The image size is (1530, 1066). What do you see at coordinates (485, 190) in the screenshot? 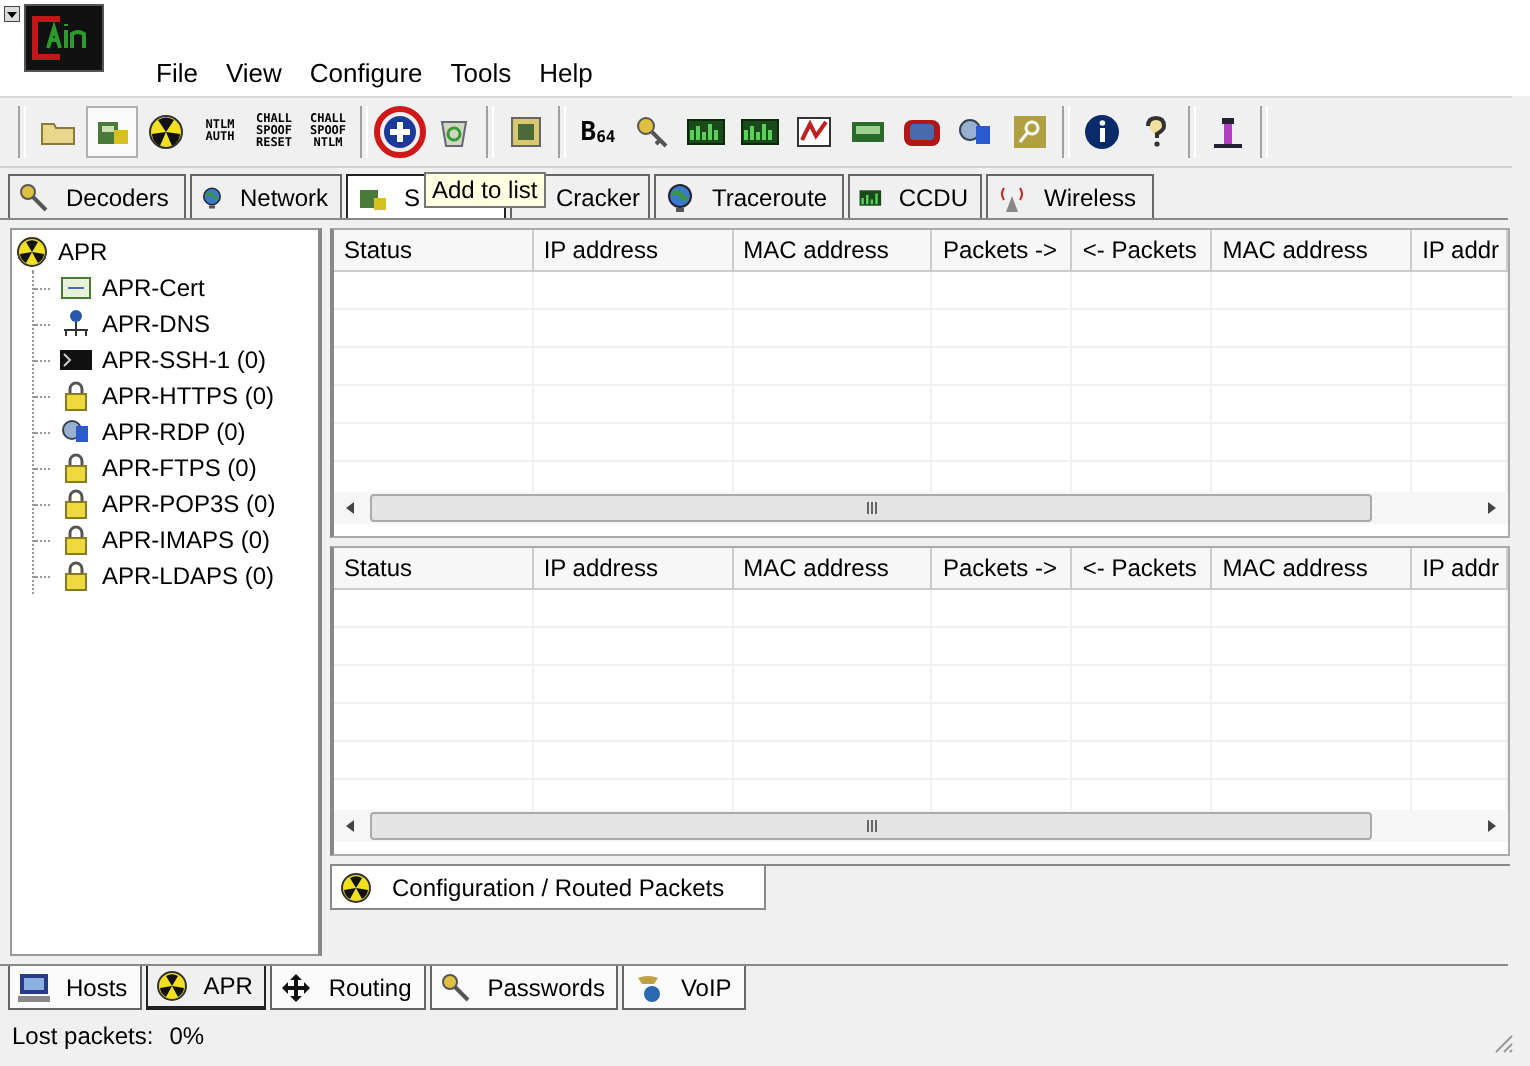
I see `tooltip: Add to list` at bounding box center [485, 190].